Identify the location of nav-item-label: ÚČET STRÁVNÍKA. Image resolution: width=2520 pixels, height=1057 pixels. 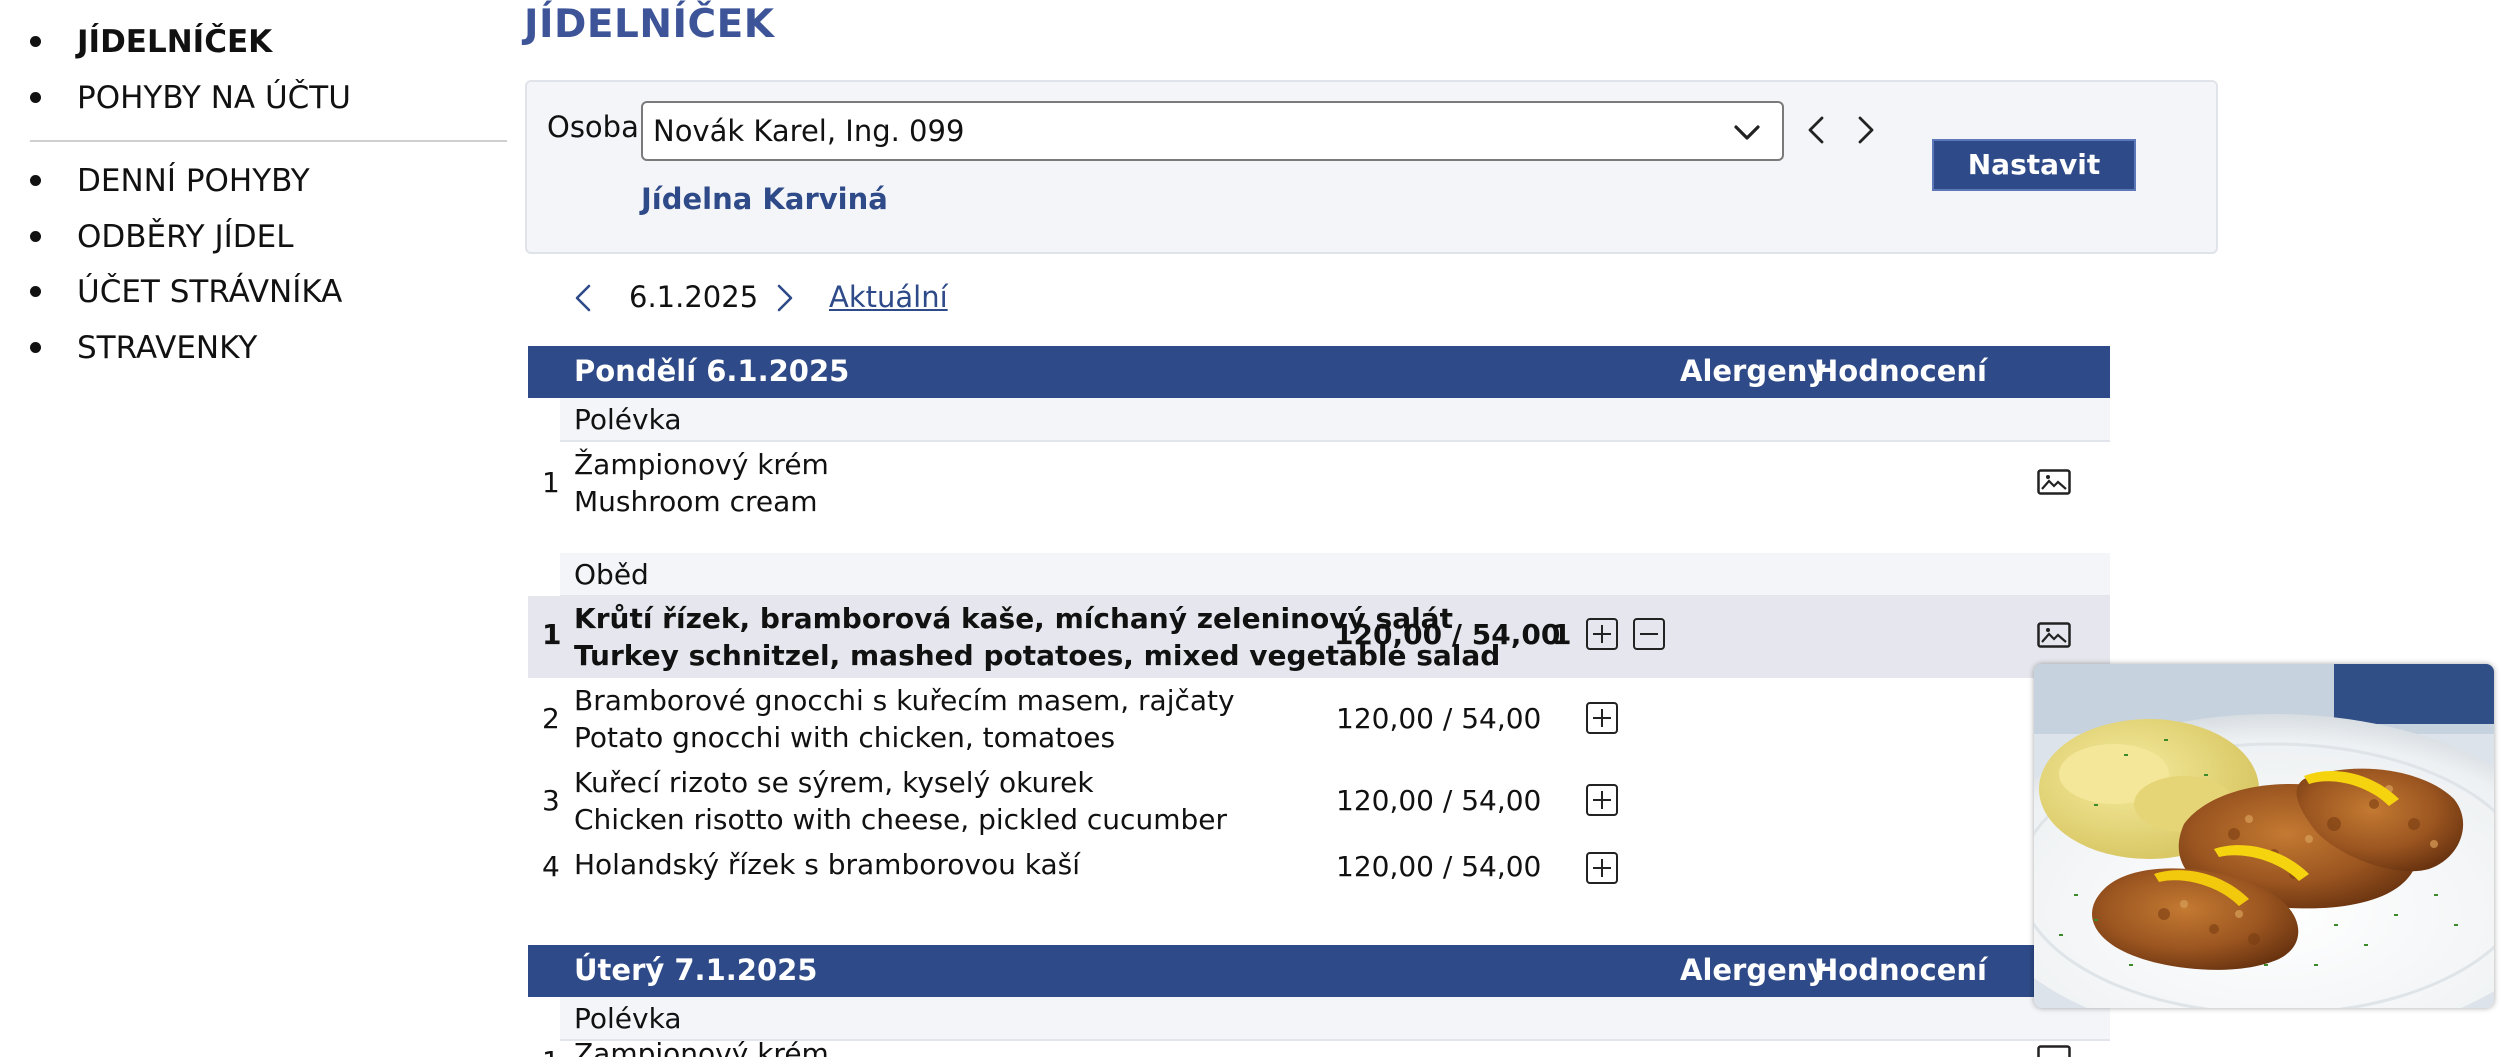
(210, 292).